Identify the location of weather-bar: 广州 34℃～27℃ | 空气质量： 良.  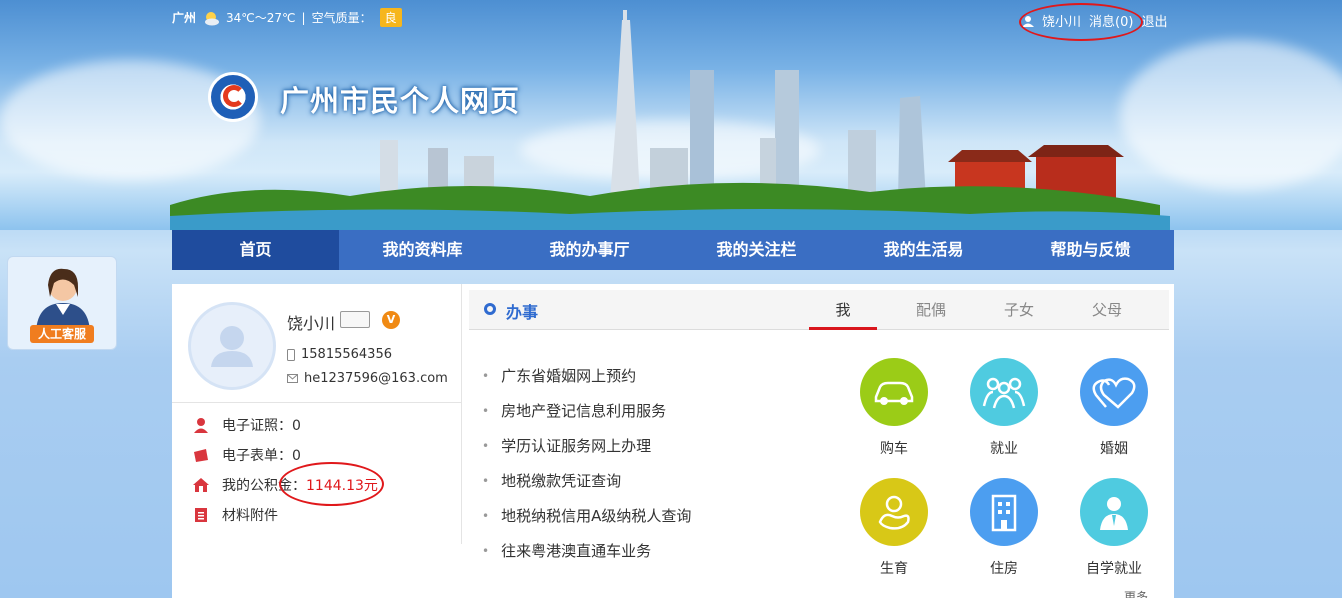
(287, 17).